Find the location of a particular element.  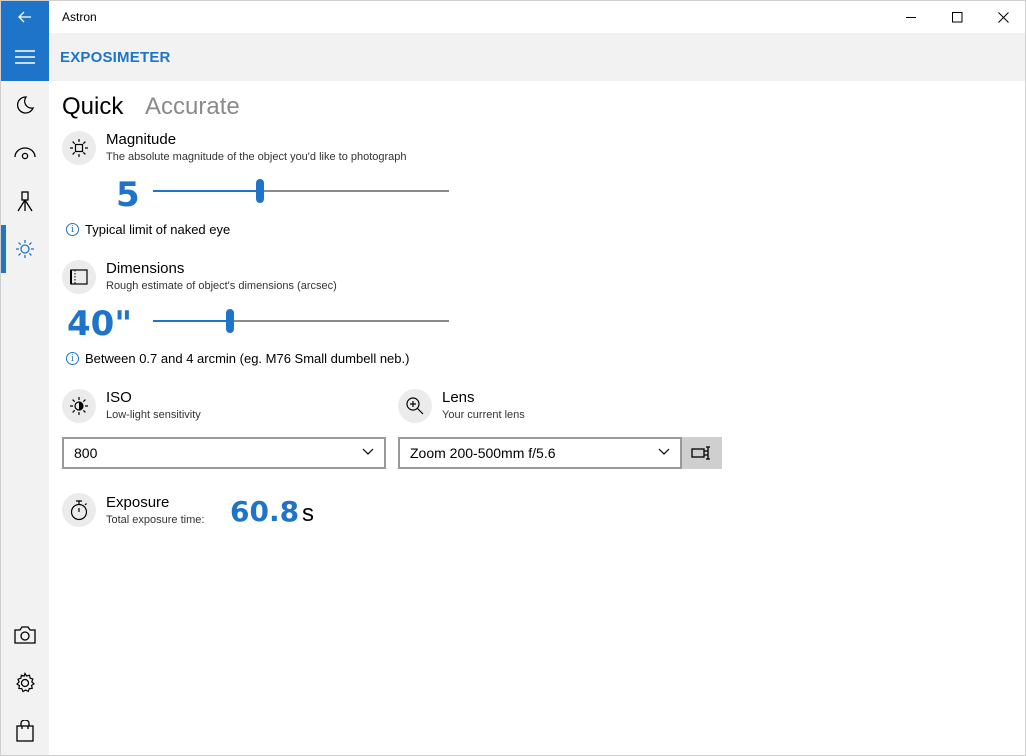

lens-subtitle: Your current lens is located at coordinates (483, 415).